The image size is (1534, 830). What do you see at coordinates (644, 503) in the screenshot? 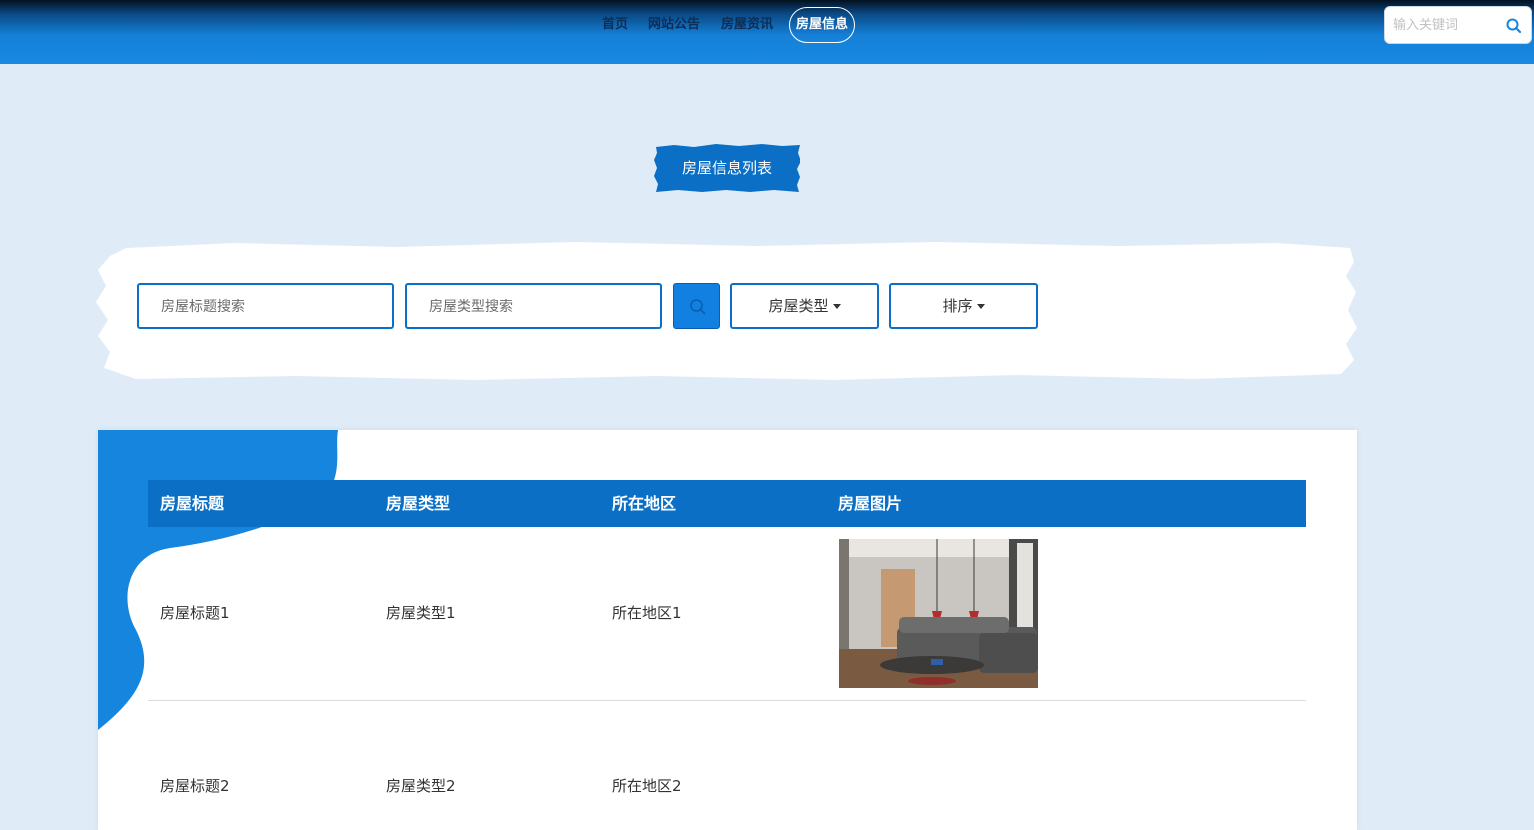
I see `column-header-region: 所在地区` at bounding box center [644, 503].